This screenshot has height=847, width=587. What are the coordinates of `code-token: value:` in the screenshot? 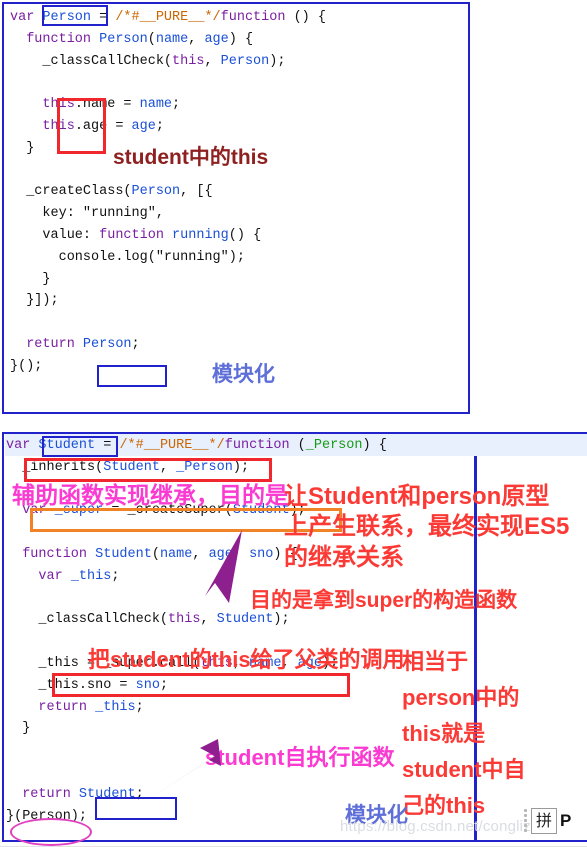 It's located at (55, 235).